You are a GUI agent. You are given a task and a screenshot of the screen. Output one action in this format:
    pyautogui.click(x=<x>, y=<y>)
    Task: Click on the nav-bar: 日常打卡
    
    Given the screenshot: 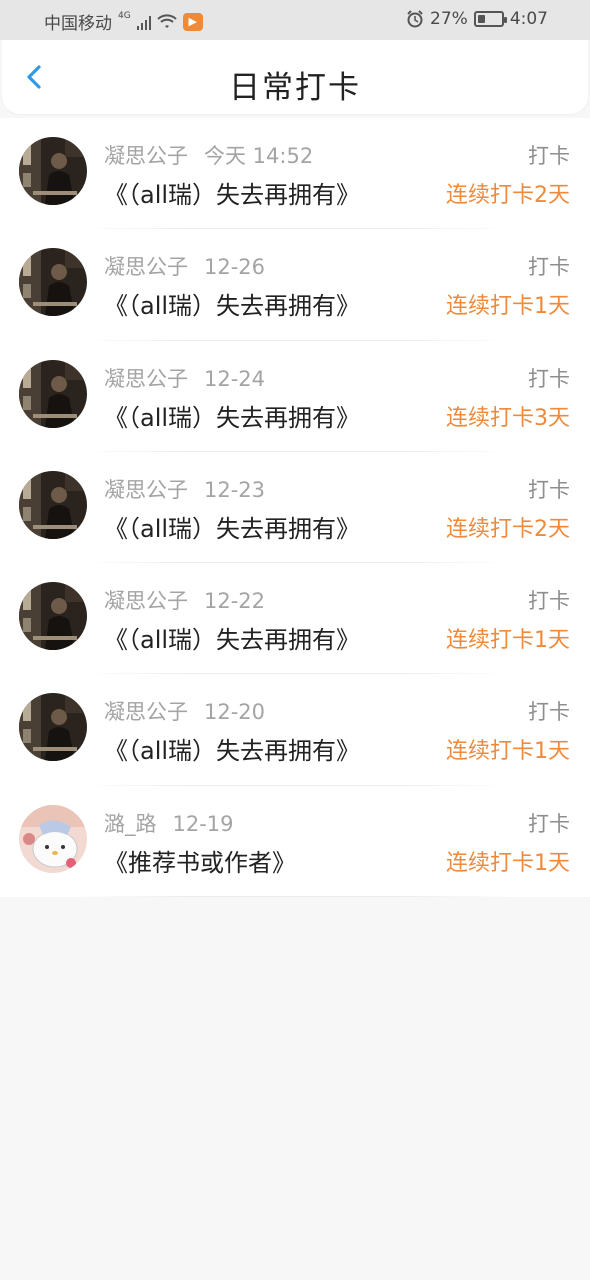 What is the action you would take?
    pyautogui.click(x=295, y=77)
    